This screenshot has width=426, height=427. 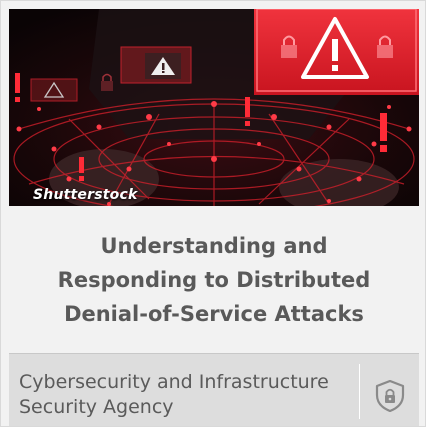 What do you see at coordinates (336, 52) in the screenshot?
I see `alert-panel` at bounding box center [336, 52].